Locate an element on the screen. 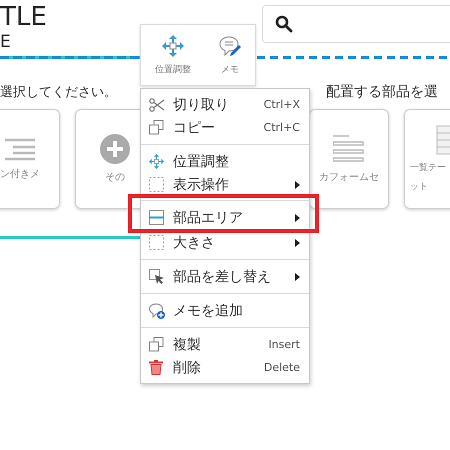  toolbar-button: 位置調整 is located at coordinates (173, 55).